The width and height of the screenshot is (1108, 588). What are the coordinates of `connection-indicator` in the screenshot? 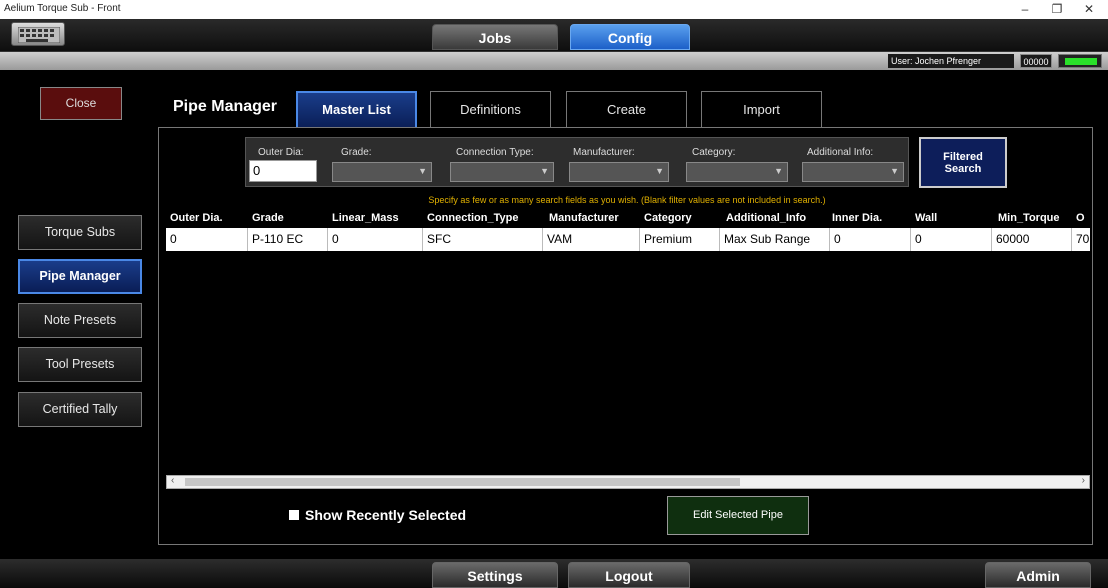 It's located at (1080, 61).